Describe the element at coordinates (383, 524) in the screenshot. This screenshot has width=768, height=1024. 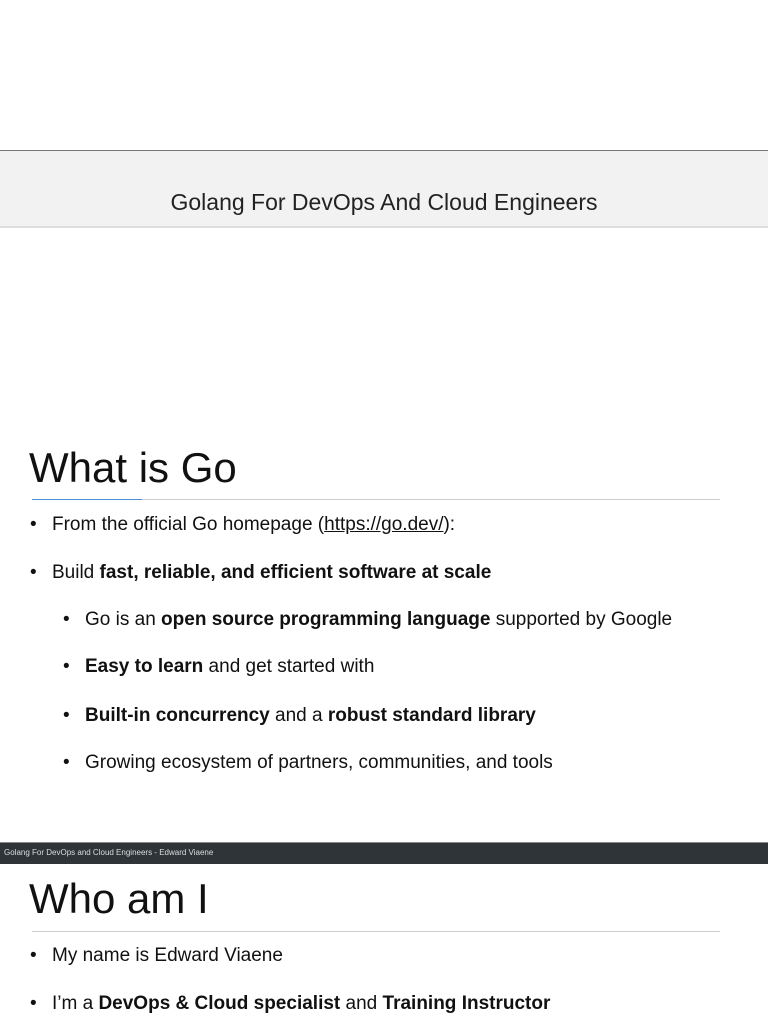
I see `go-dev-link: https://go.dev/` at that location.